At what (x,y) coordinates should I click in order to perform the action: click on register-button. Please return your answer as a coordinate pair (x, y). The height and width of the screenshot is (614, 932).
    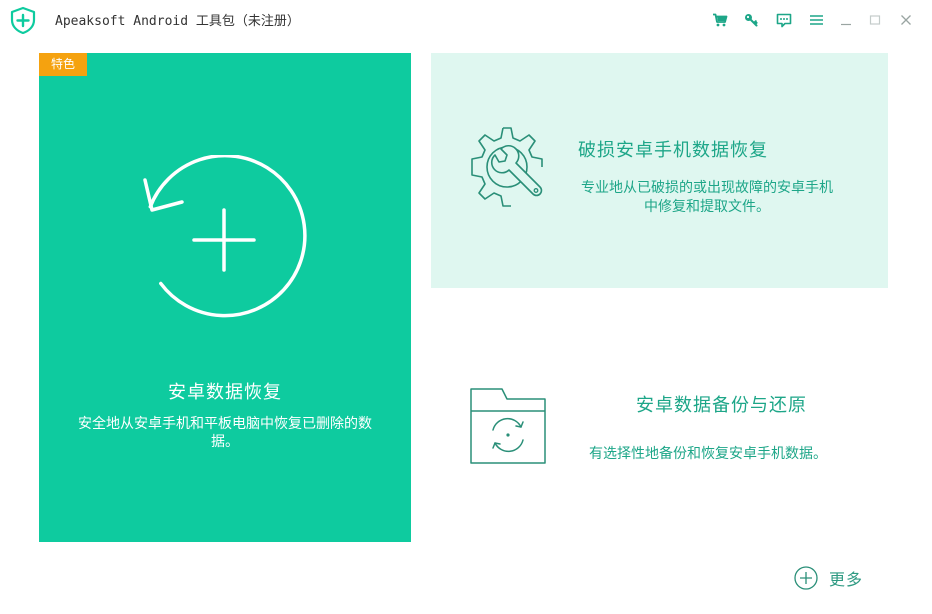
    Looking at the image, I should click on (751, 20).